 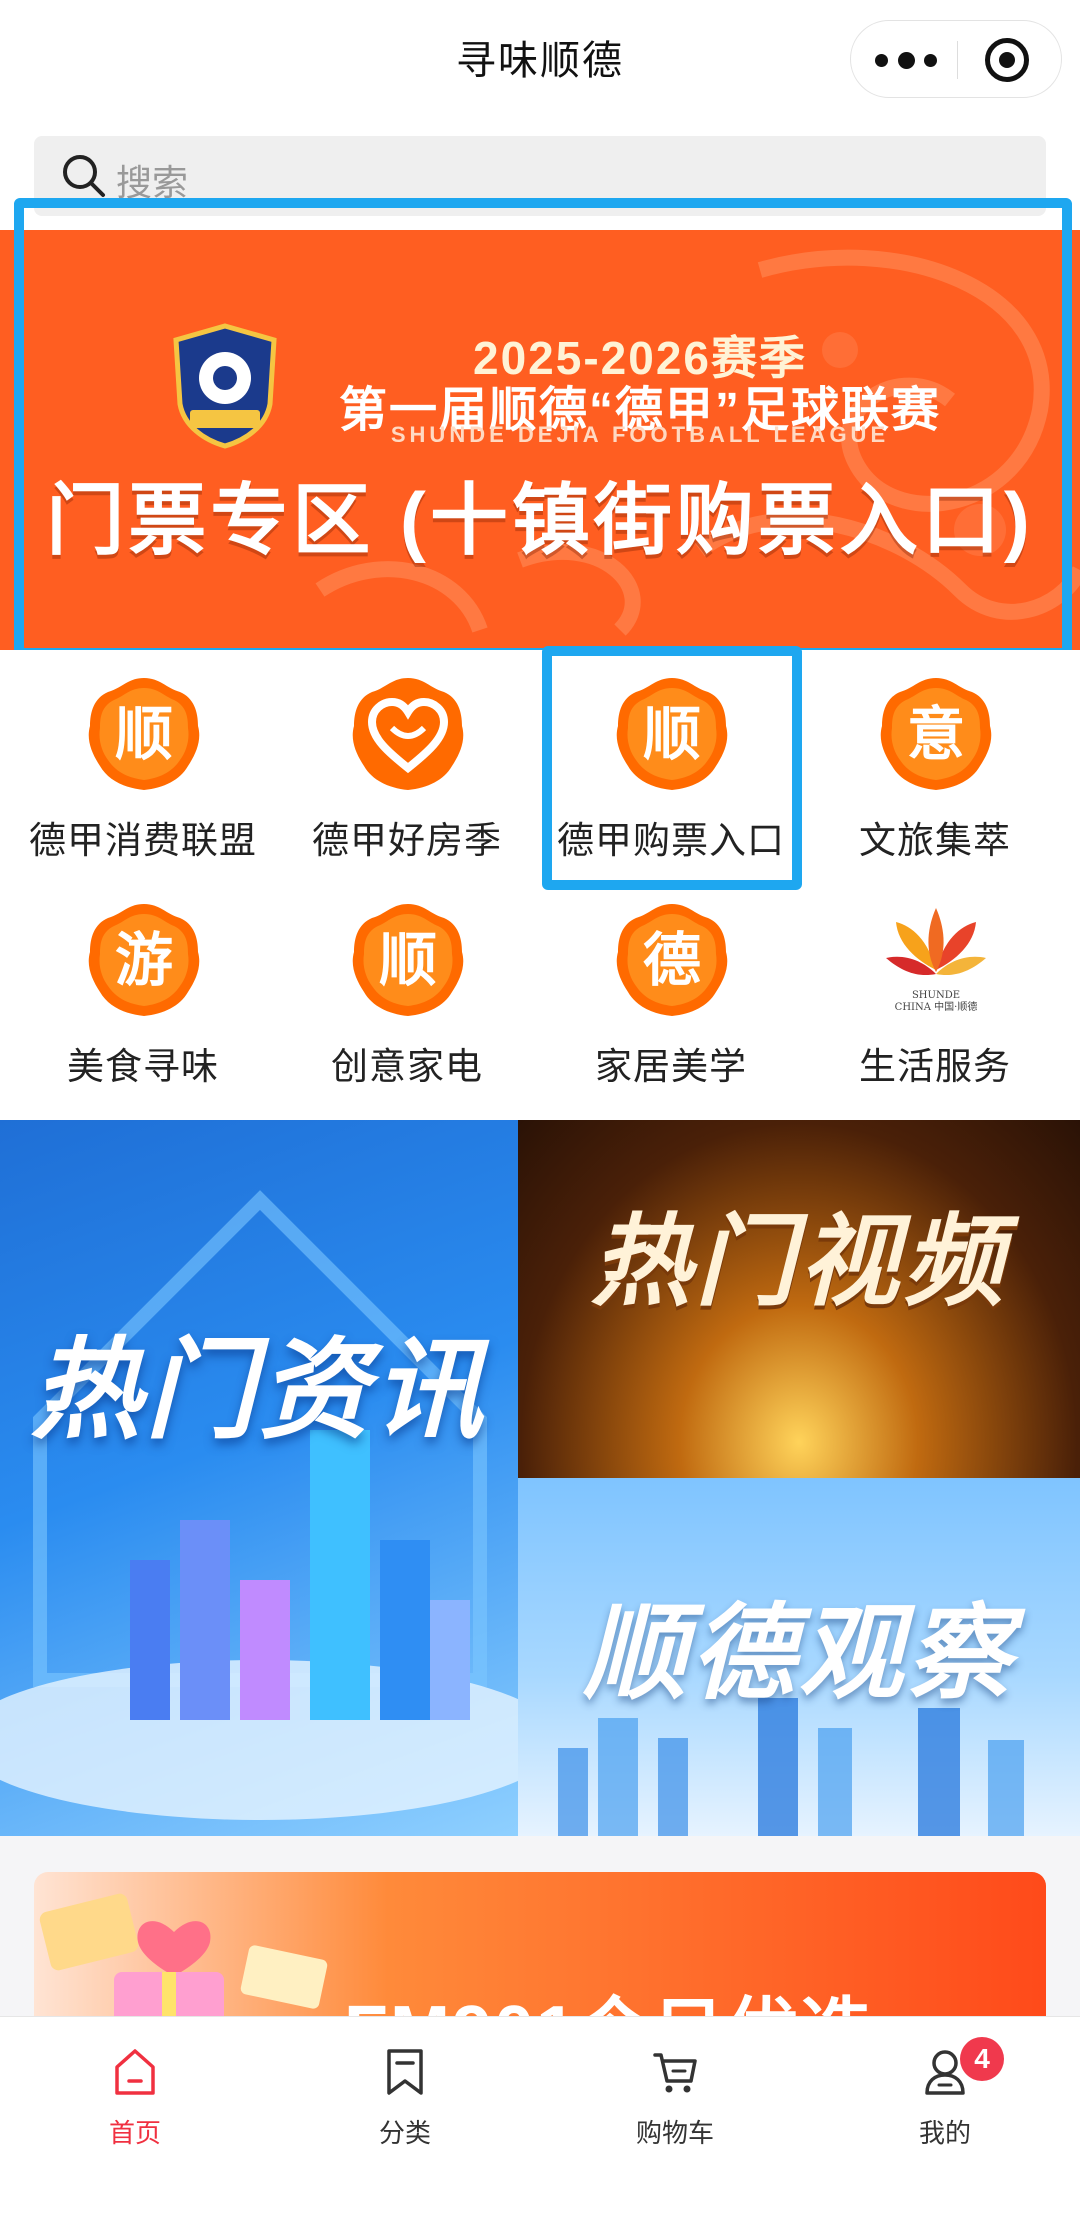 What do you see at coordinates (1007, 60) in the screenshot?
I see `close-miniprogram-icon` at bounding box center [1007, 60].